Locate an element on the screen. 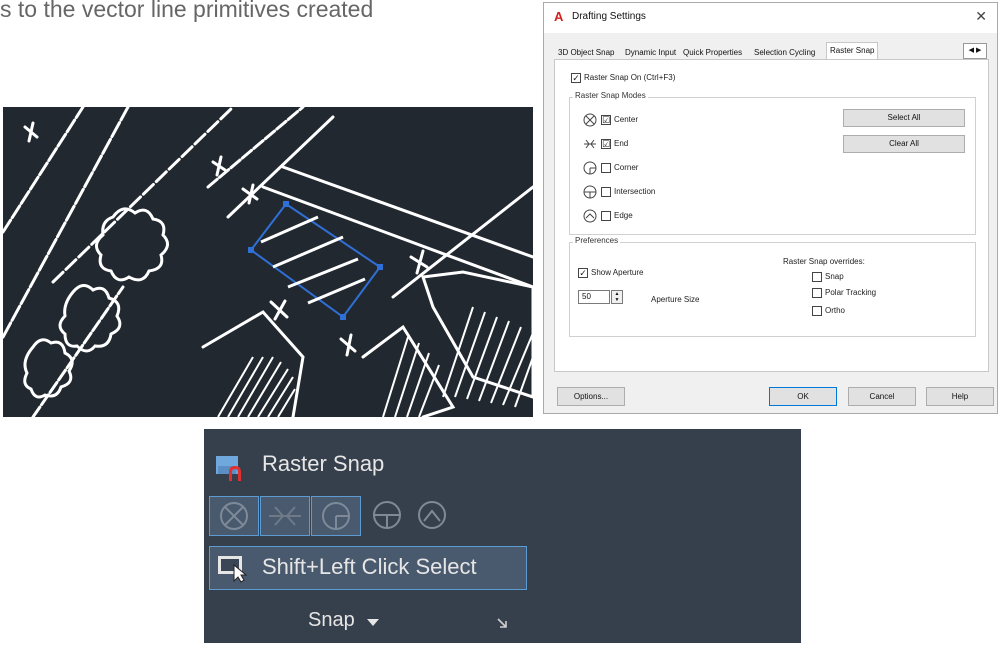 This screenshot has height=645, width=1000. raster-snap-overrides-title: Raster Snap overrides: is located at coordinates (824, 261).